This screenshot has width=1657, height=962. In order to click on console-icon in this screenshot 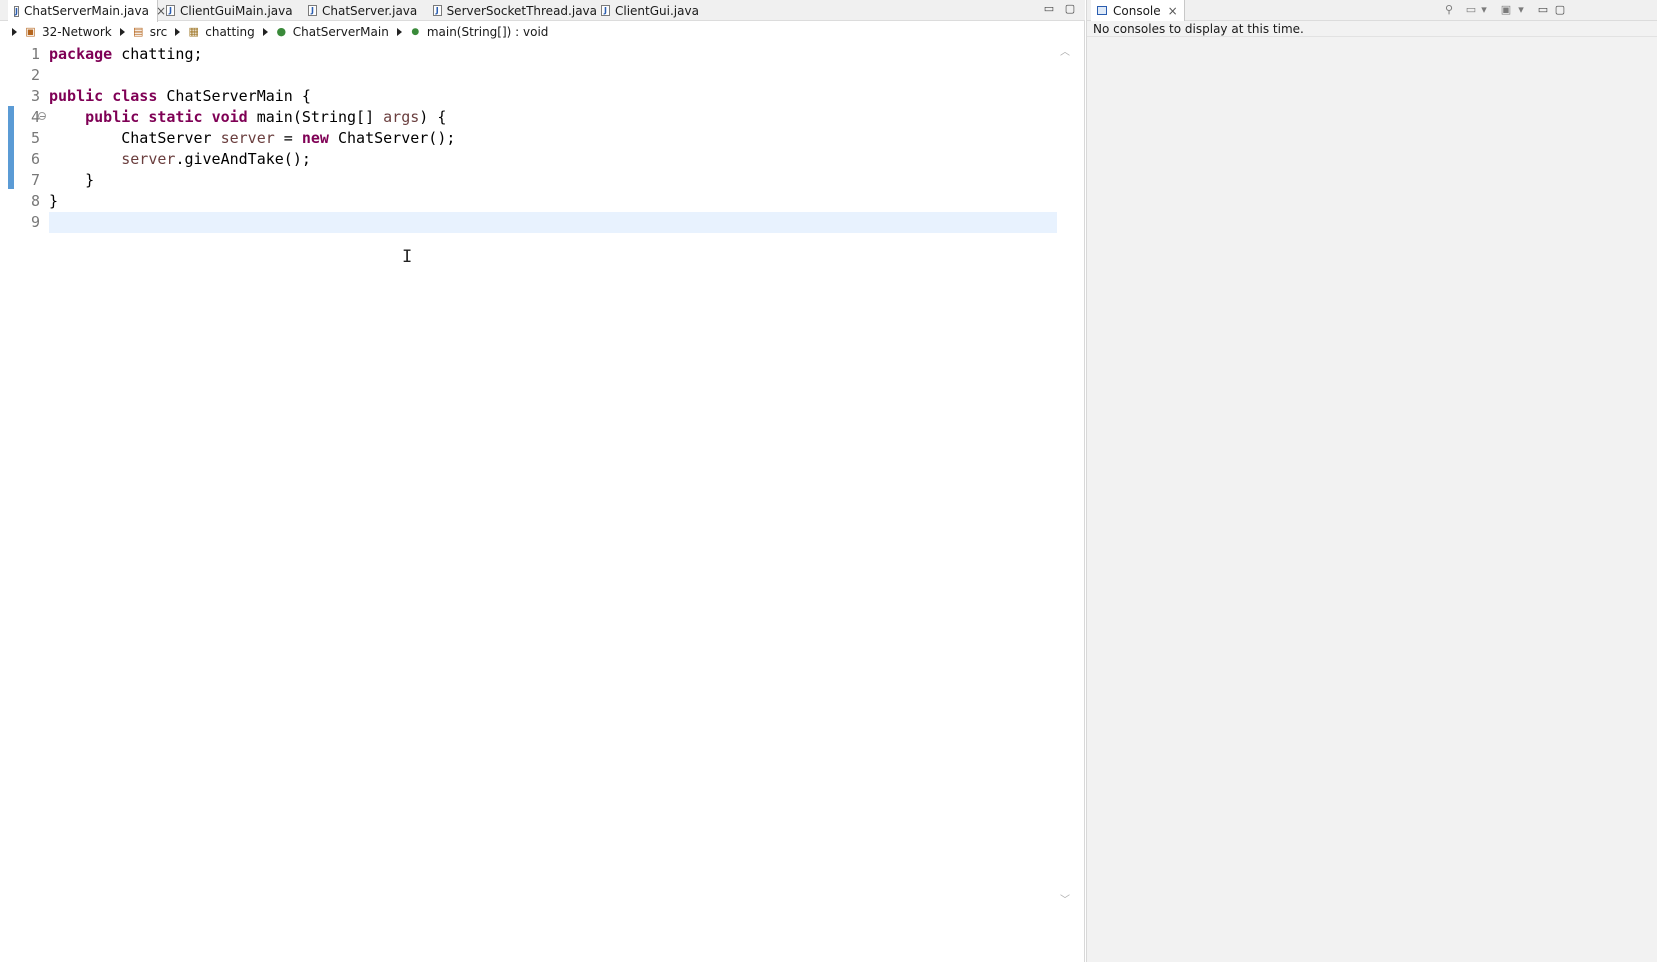, I will do `click(1102, 10)`.